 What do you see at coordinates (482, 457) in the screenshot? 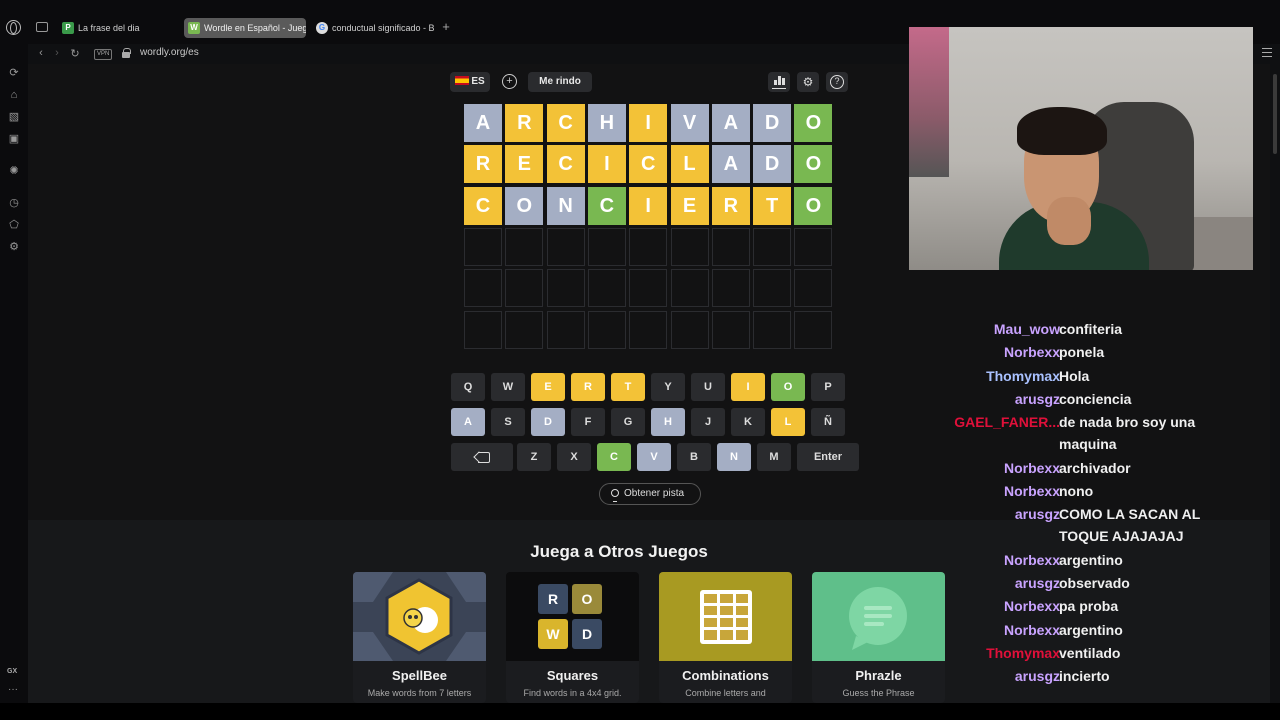
I see `backspace-key` at bounding box center [482, 457].